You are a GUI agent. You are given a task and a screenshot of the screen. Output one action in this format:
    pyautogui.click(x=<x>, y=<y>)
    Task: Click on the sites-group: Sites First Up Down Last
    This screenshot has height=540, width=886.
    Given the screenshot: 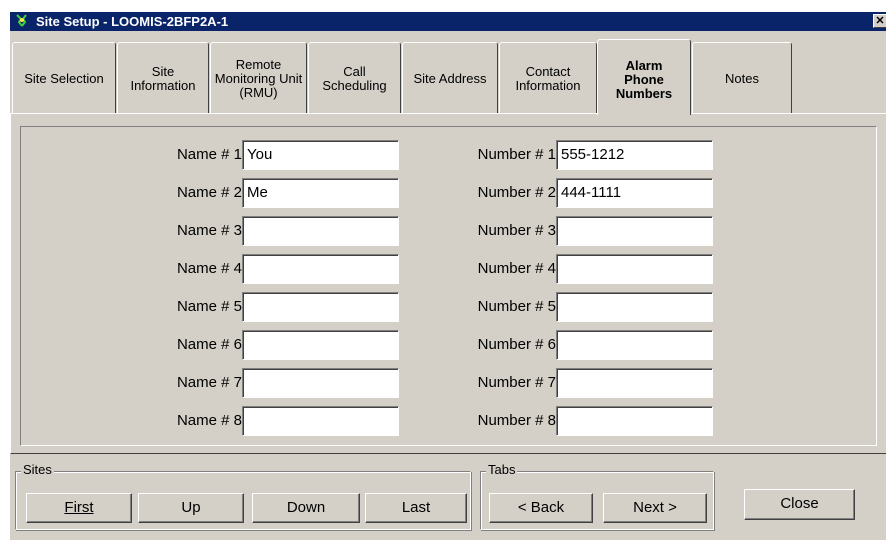 What is the action you would take?
    pyautogui.click(x=243, y=496)
    